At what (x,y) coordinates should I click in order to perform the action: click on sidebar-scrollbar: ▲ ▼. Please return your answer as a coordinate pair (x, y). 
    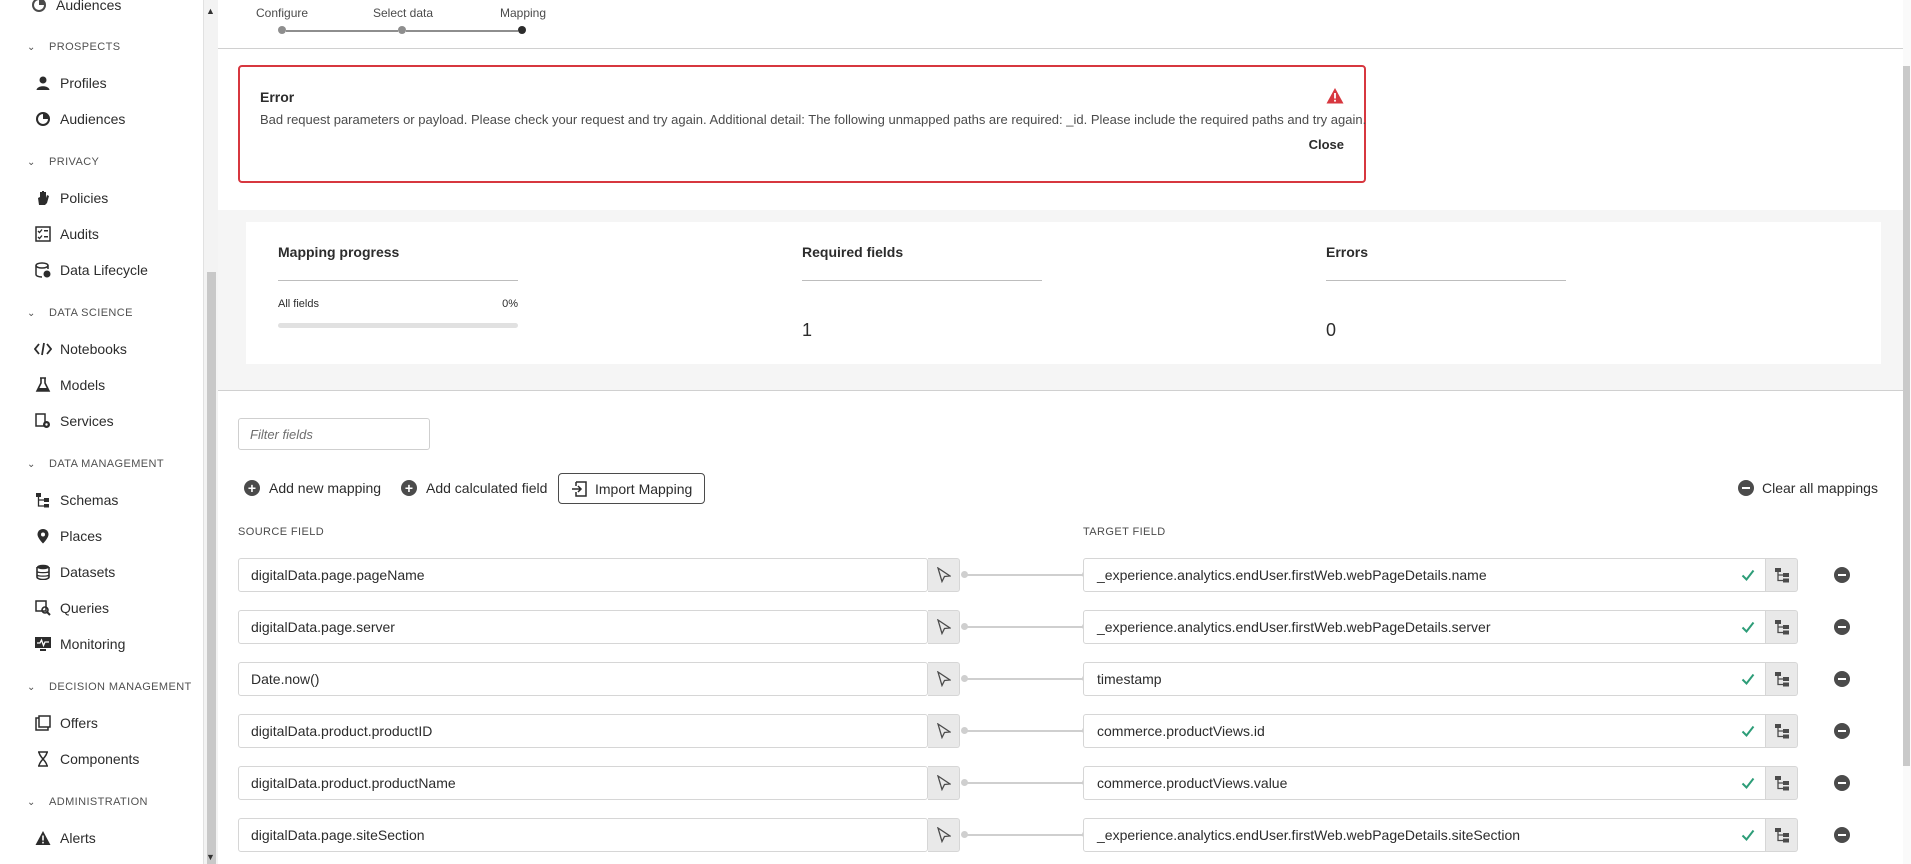
    Looking at the image, I should click on (211, 432).